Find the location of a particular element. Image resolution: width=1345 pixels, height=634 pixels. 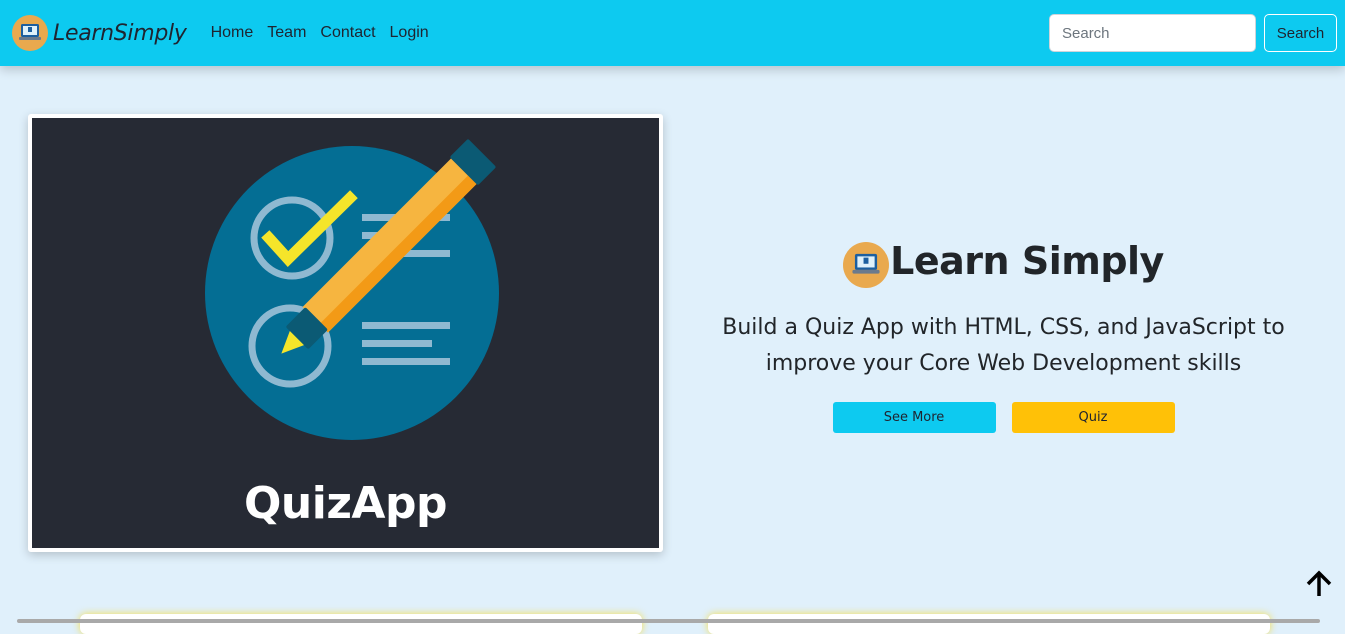

hero-heading: Learn Simply is located at coordinates (1003, 261).